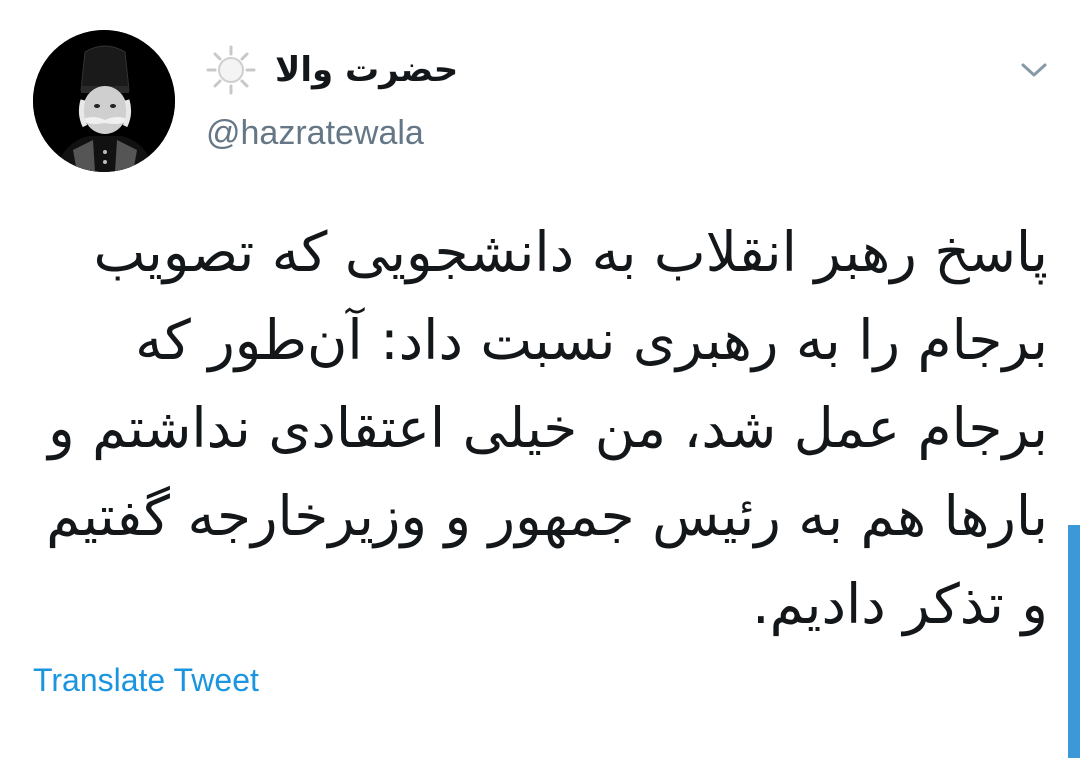  I want to click on tweet-menu-button, so click(1034, 70).